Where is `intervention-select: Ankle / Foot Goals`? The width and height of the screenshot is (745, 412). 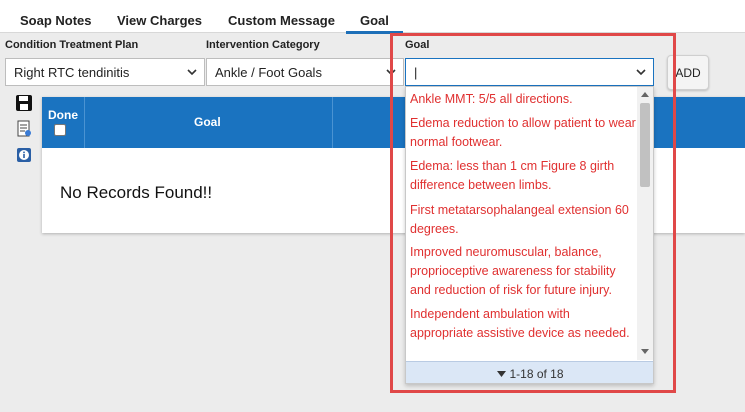
intervention-select: Ankle / Foot Goals is located at coordinates (305, 72).